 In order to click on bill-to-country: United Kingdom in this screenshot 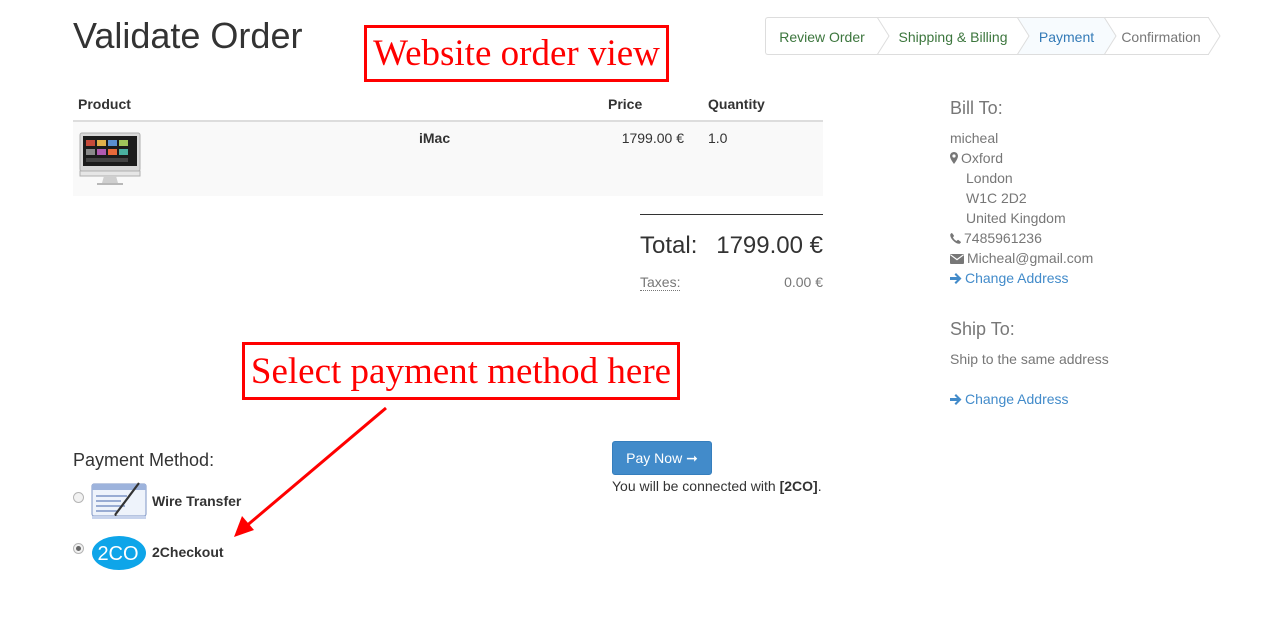, I will do `click(1016, 218)`.